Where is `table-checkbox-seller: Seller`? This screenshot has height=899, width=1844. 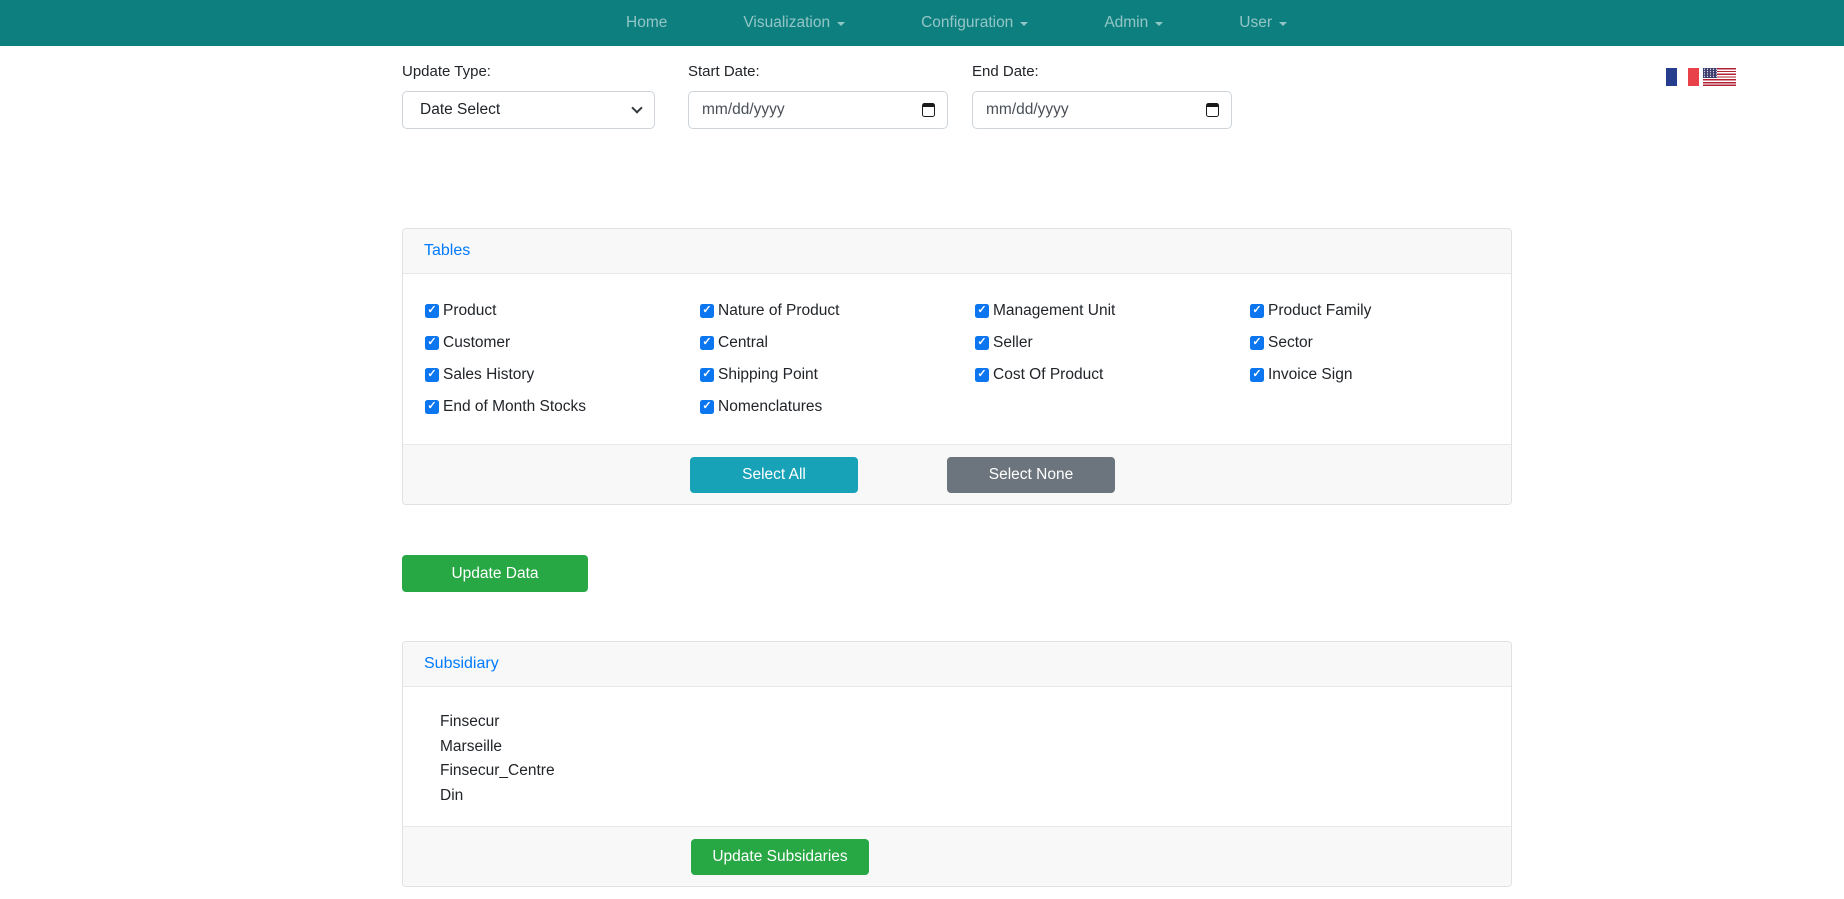 table-checkbox-seller: Seller is located at coordinates (1112, 342).